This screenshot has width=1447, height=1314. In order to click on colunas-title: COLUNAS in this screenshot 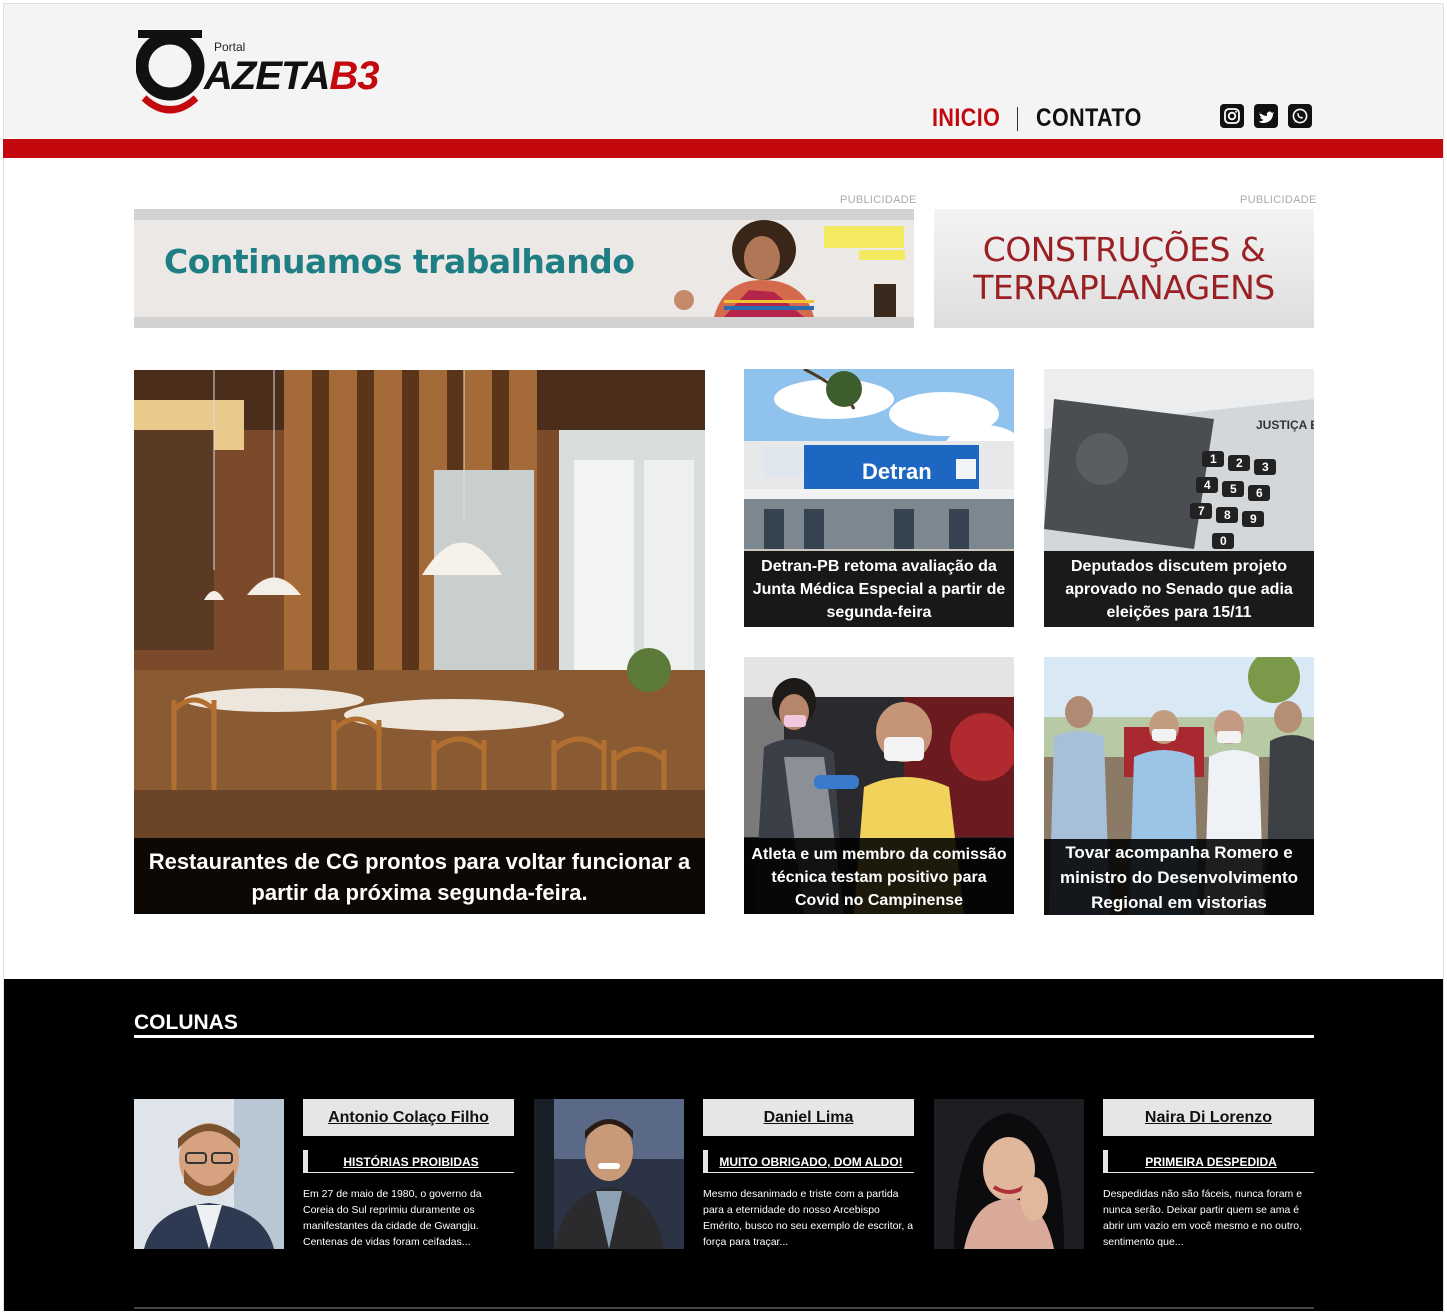, I will do `click(186, 1022)`.